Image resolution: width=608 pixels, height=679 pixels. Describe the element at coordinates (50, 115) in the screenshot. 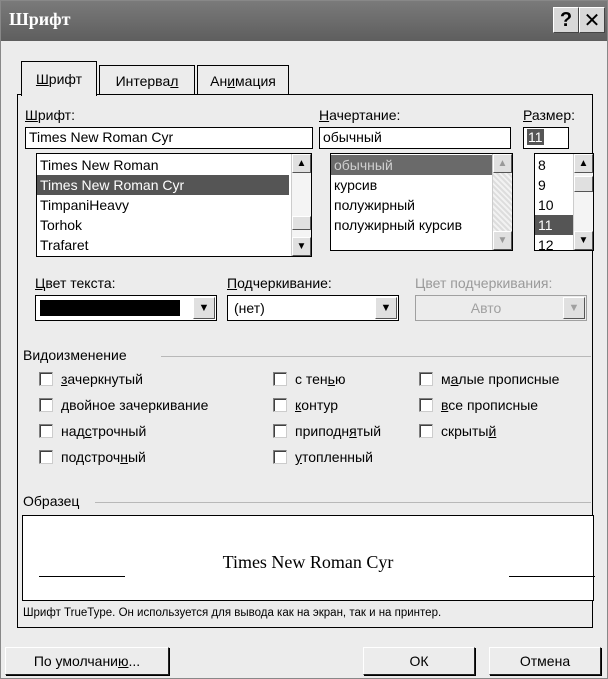

I see `font-label: Шрифт:` at that location.